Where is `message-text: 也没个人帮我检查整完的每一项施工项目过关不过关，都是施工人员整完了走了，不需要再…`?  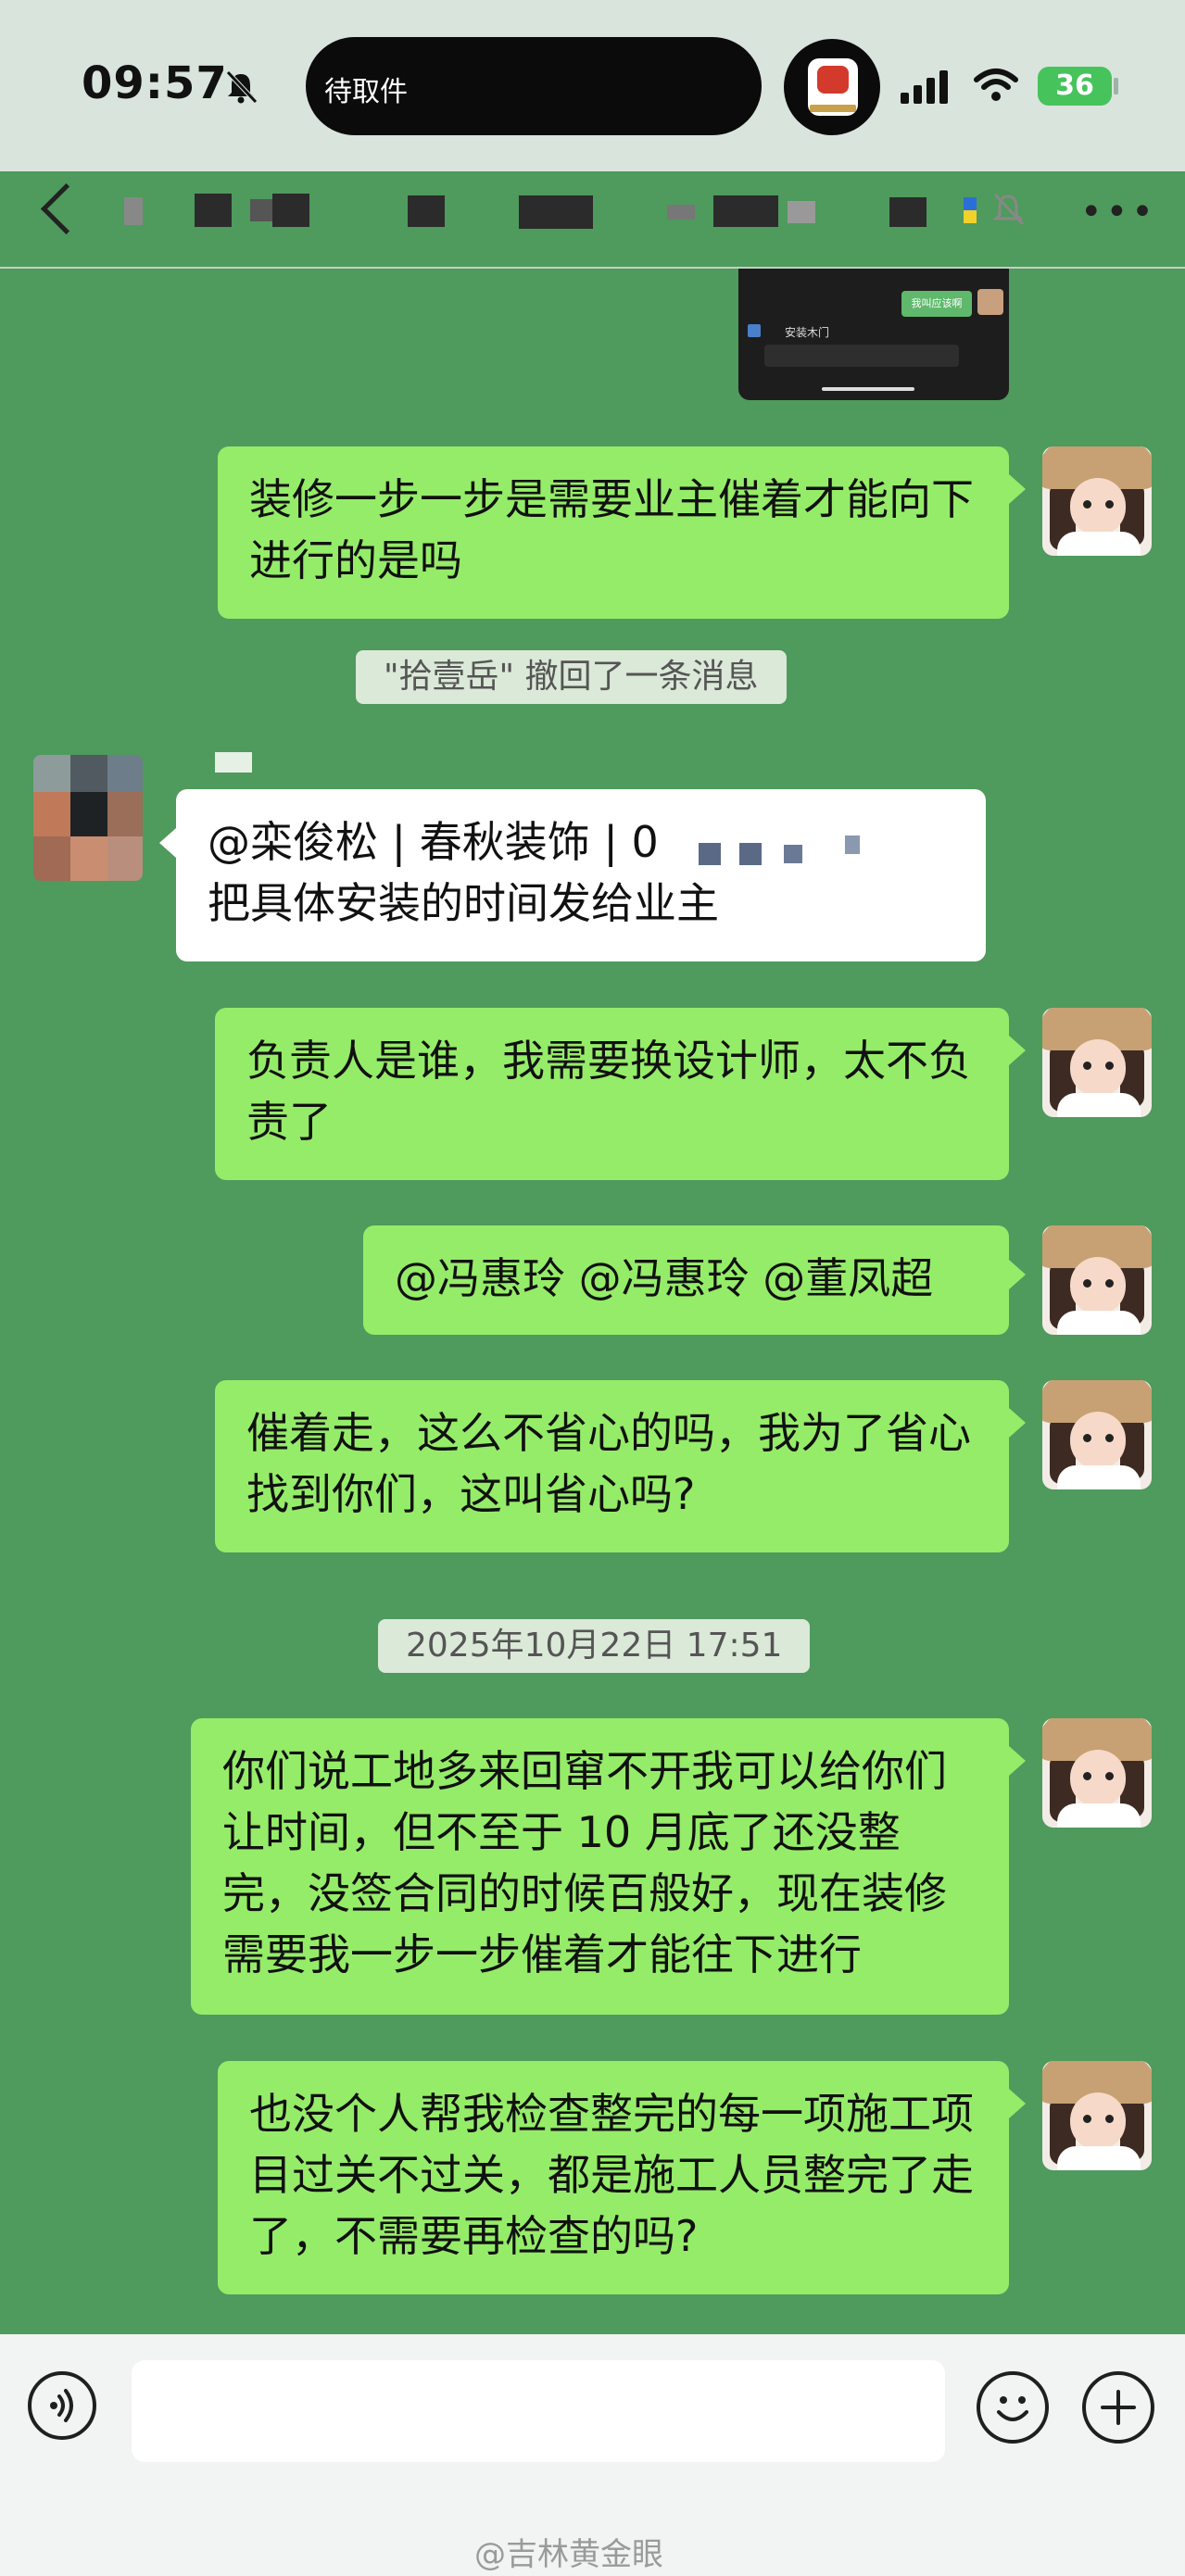 message-text: 也没个人帮我检查整完的每一项施工项目过关不过关，都是施工人员整完了走了，不需要再… is located at coordinates (611, 2175).